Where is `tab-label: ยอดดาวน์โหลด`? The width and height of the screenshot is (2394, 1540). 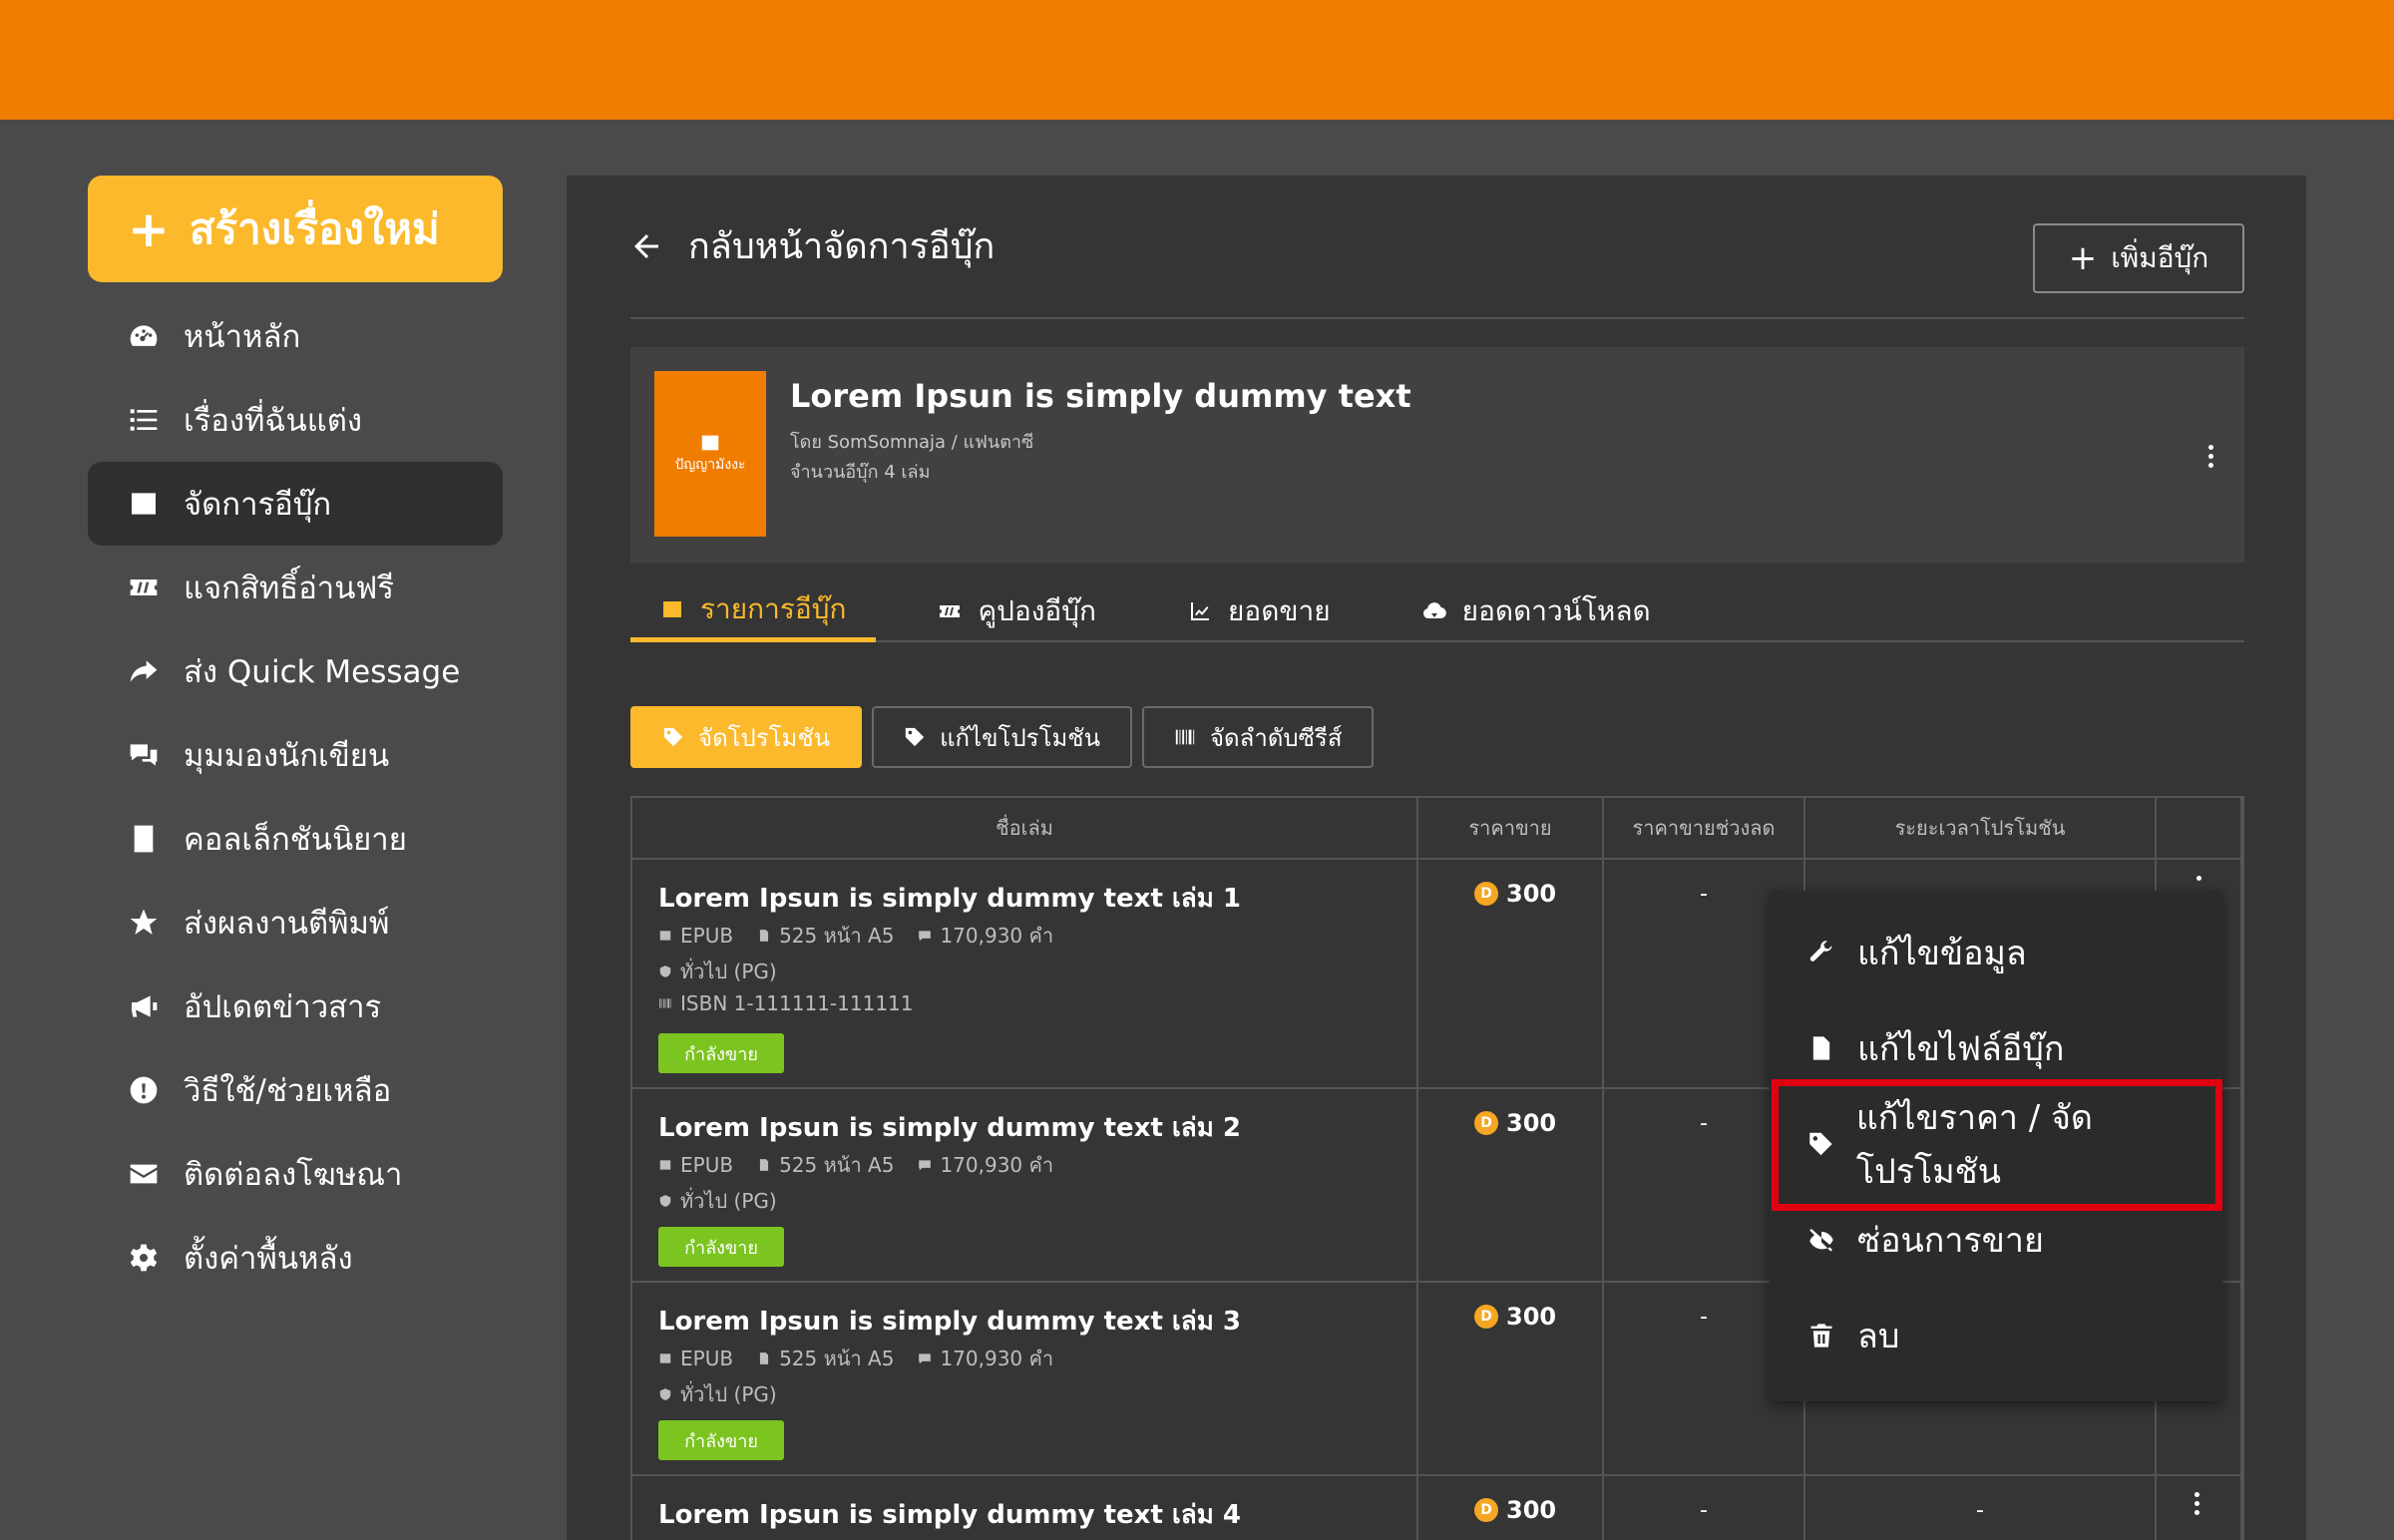
tab-label: ยอดดาวน์โหลด is located at coordinates (1556, 610).